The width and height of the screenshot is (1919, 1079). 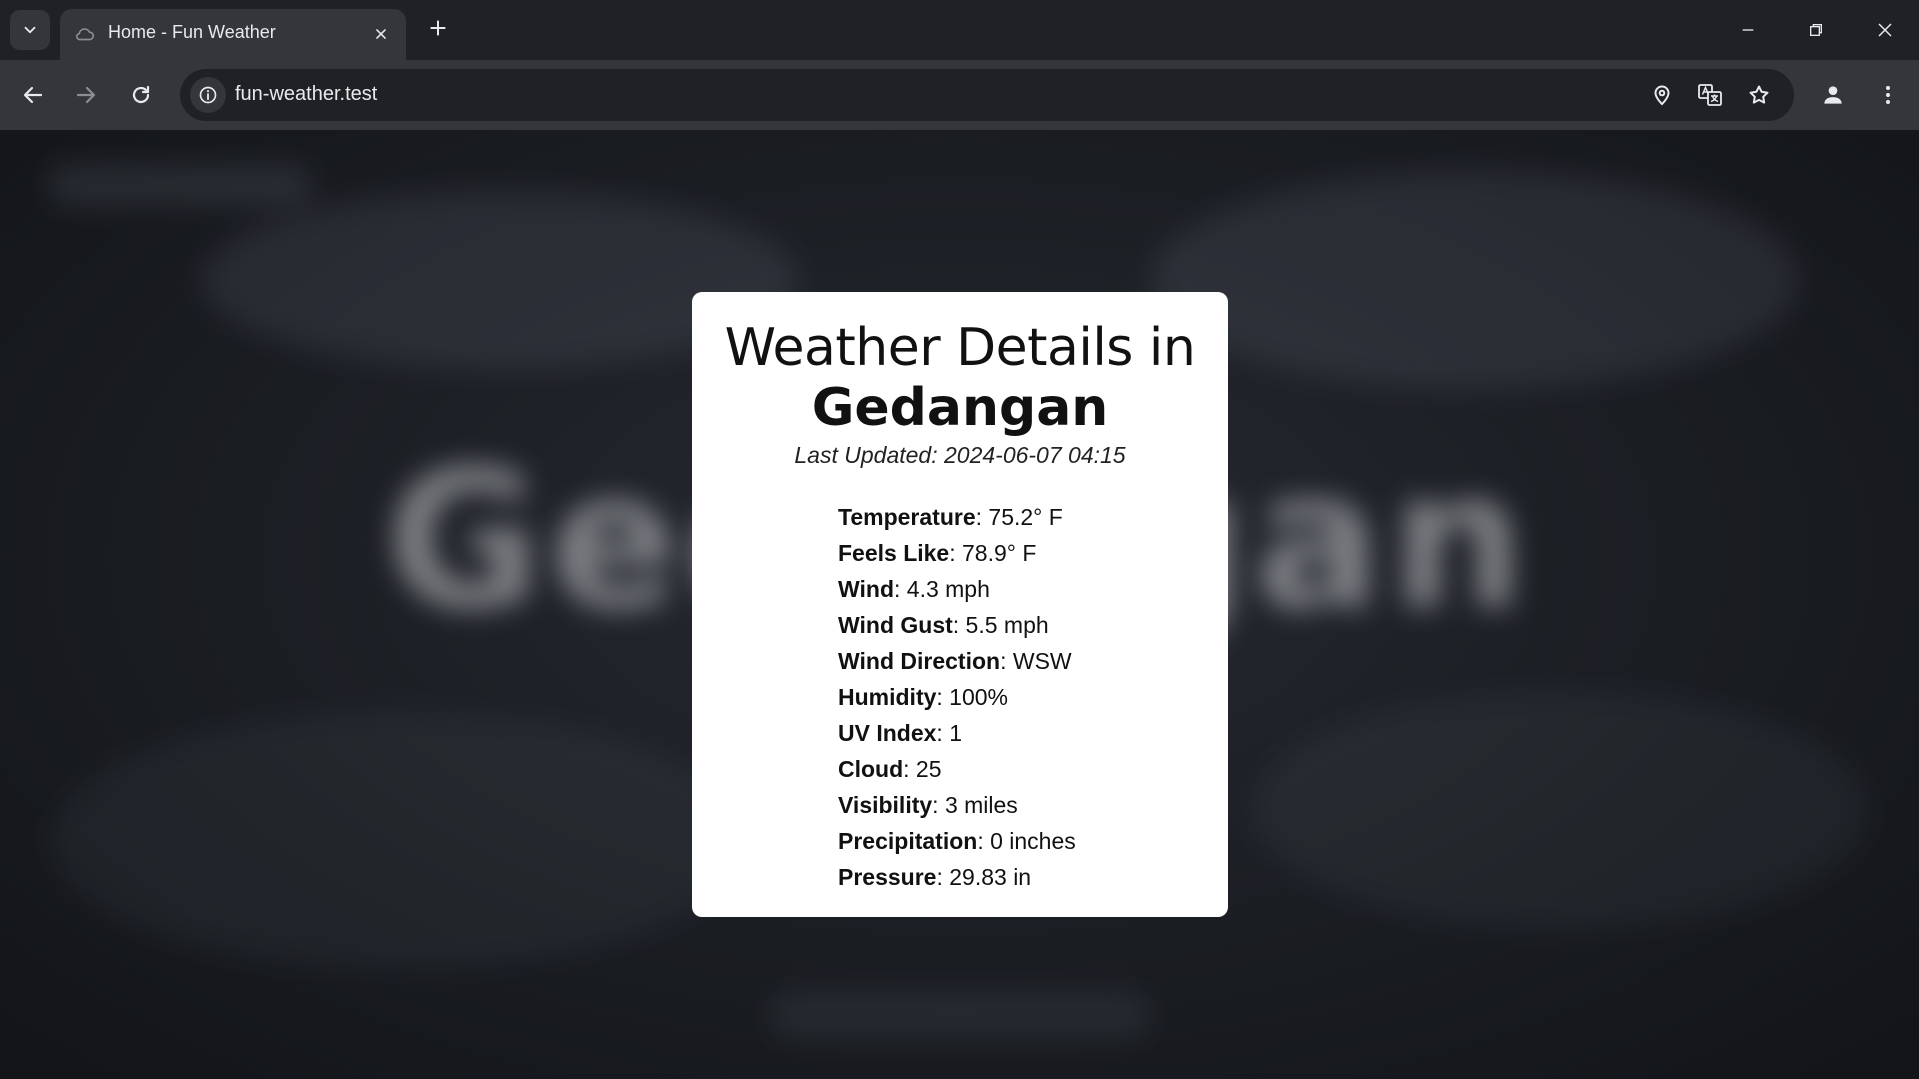 I want to click on arrow-right-icon, so click(x=86, y=95).